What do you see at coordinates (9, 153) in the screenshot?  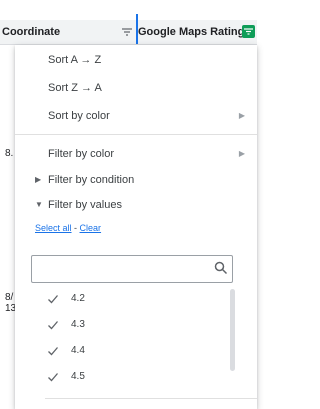 I see `cell-fragment: 8.` at bounding box center [9, 153].